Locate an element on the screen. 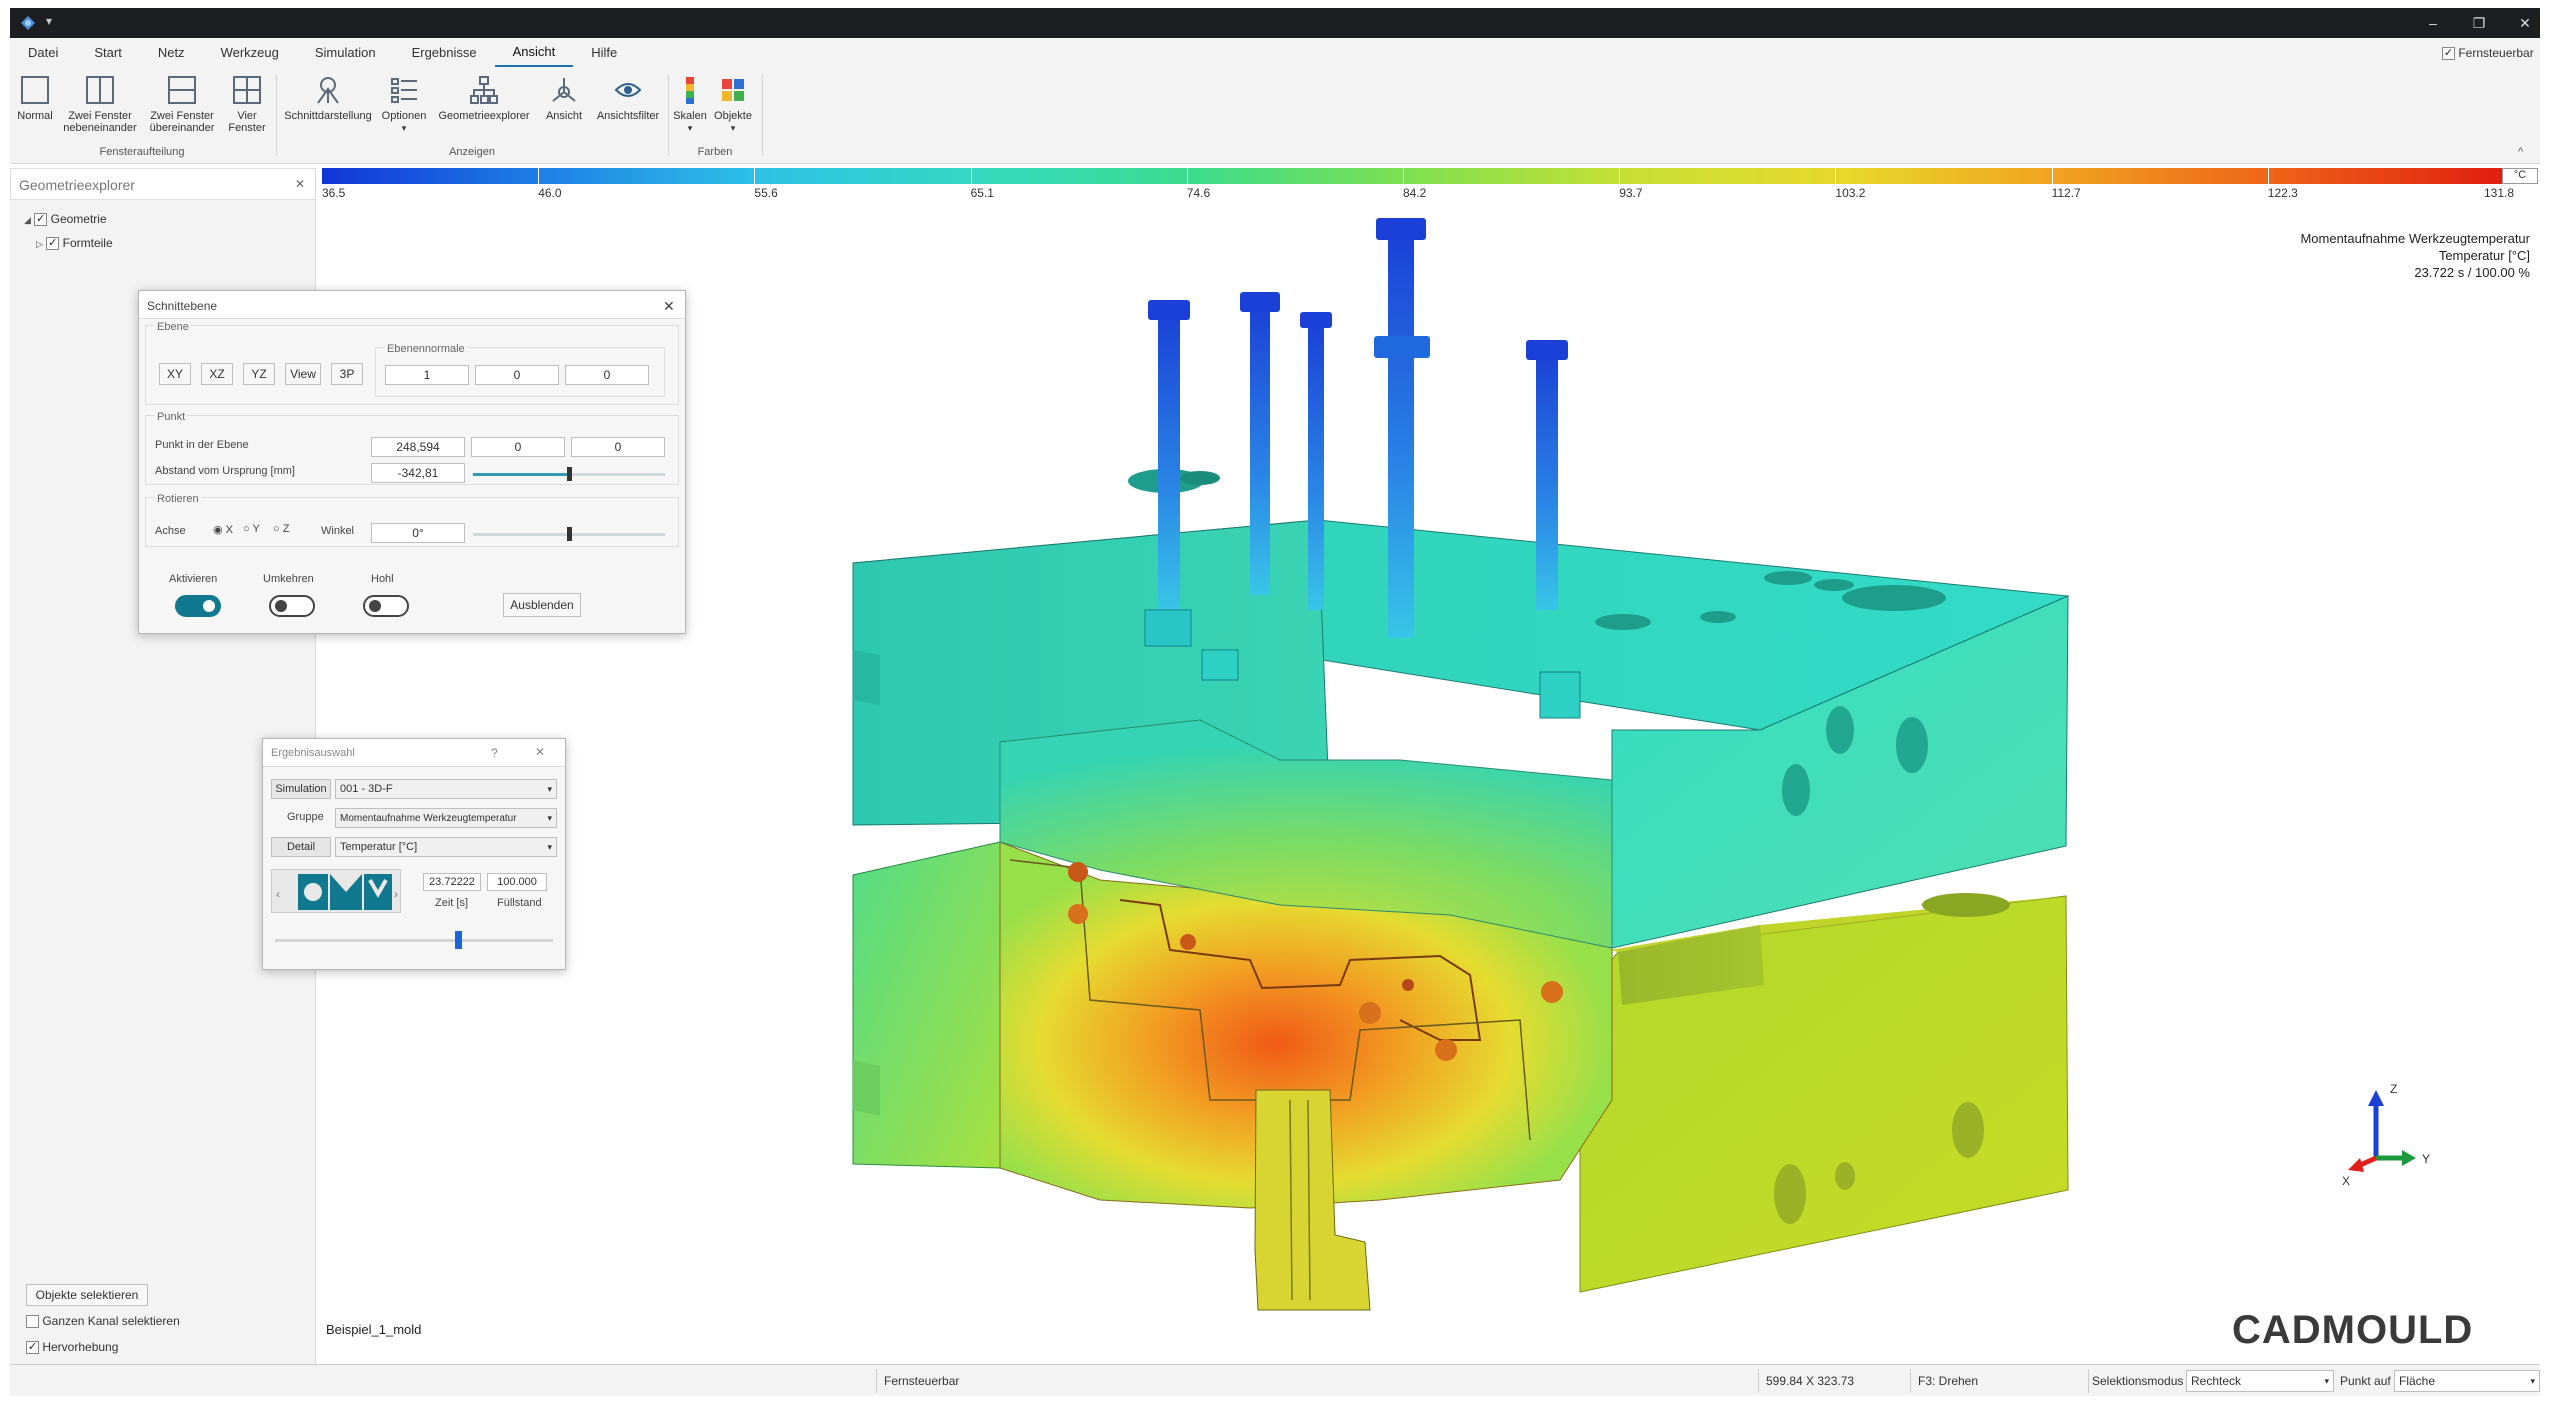 This screenshot has height=1402, width=2552. options-dropdown-icon: ▾ is located at coordinates (404, 128).